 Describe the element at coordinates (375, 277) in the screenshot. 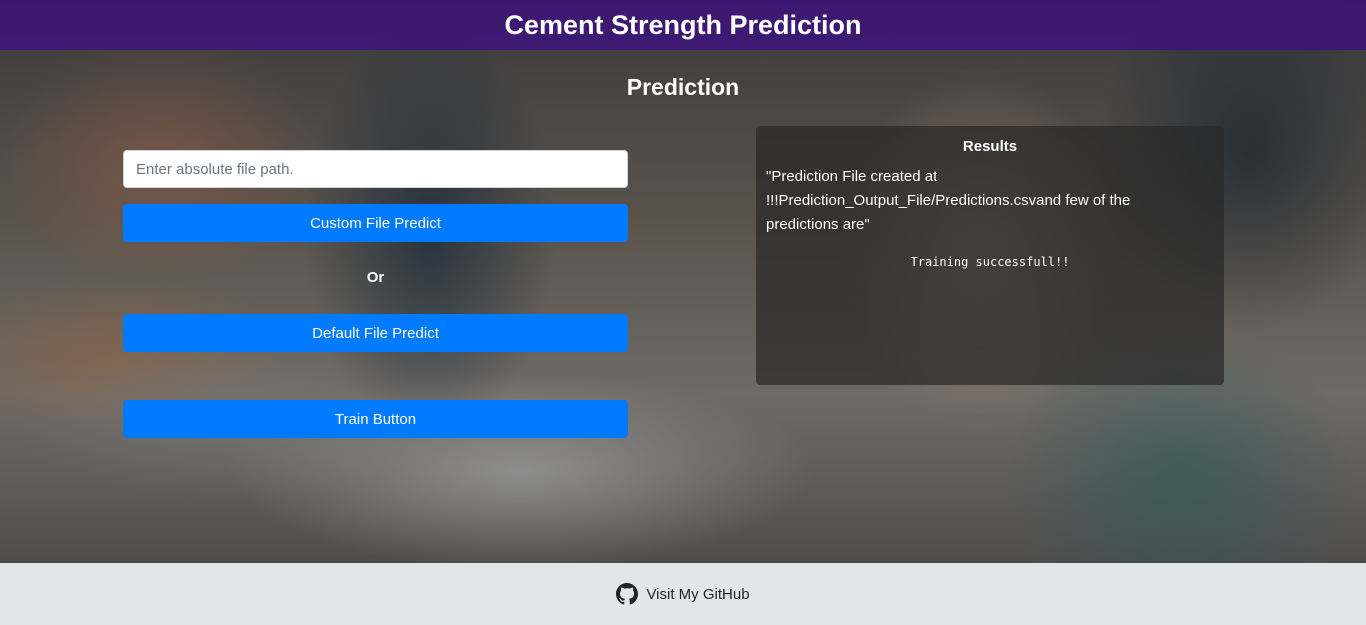

I see `or-separator: Or` at that location.